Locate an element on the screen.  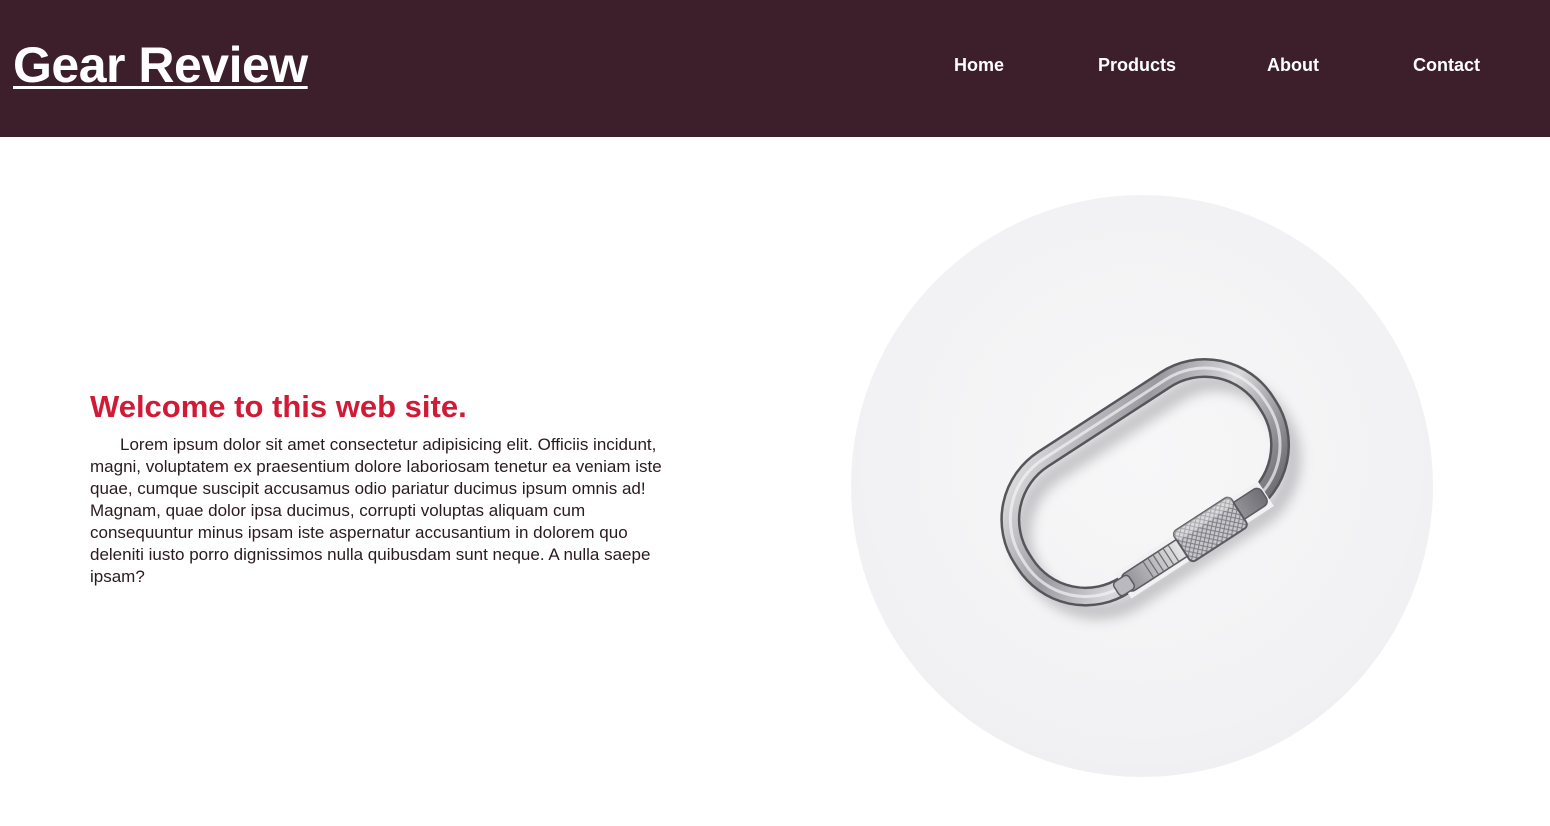
carabiner-illustration is located at coordinates (1151, 489).